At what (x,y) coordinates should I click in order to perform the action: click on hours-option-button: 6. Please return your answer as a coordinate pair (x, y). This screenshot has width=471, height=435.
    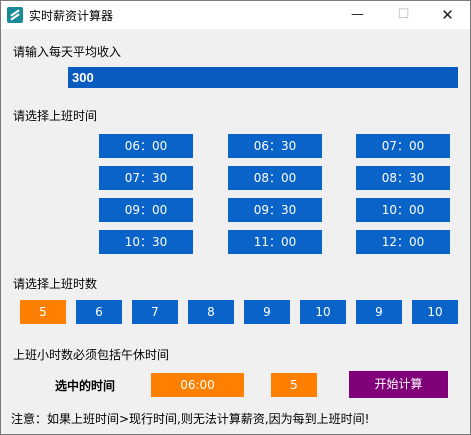
    Looking at the image, I should click on (99, 312).